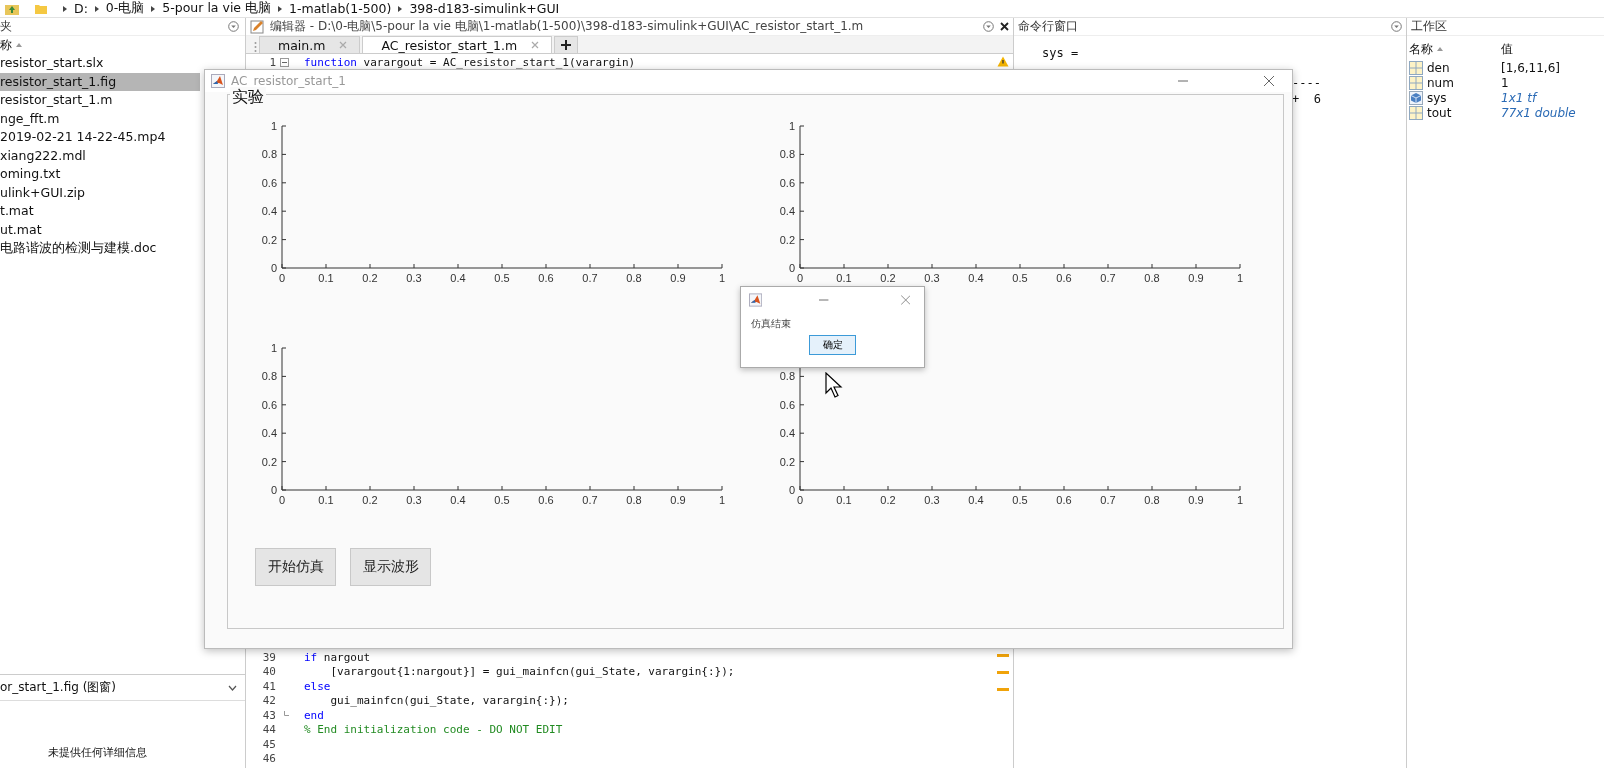 The width and height of the screenshot is (1604, 768). I want to click on file-item: xiang222.mdl, so click(100, 155).